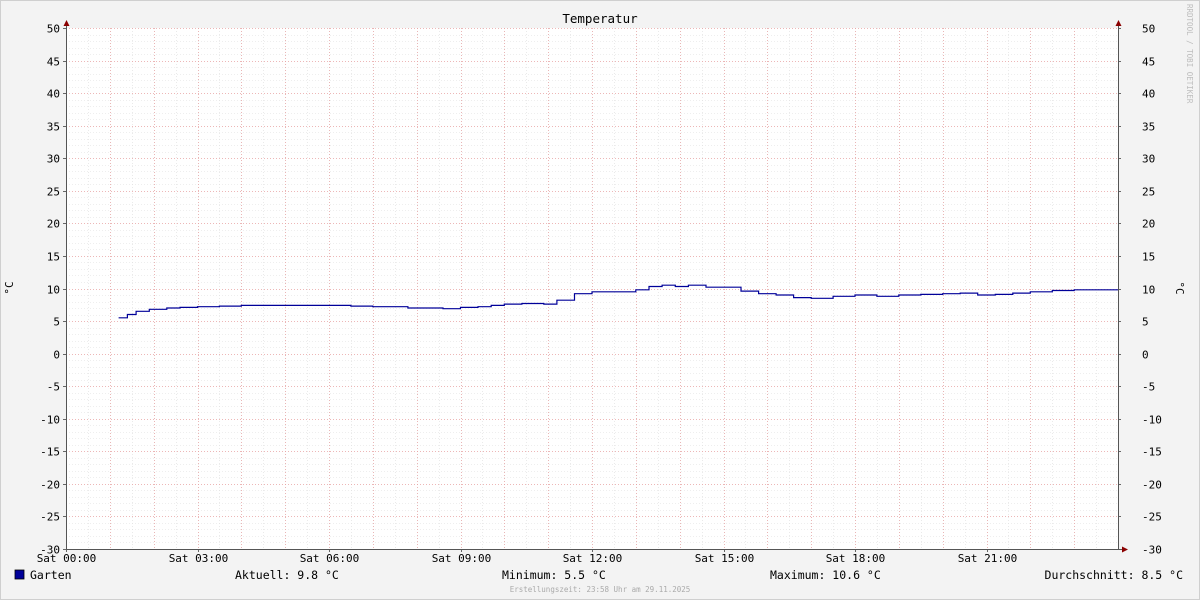  What do you see at coordinates (600, 589) in the screenshot?
I see `creation-time: Erstellungszeit: 23:58 Uhr am 29.11.2025` at bounding box center [600, 589].